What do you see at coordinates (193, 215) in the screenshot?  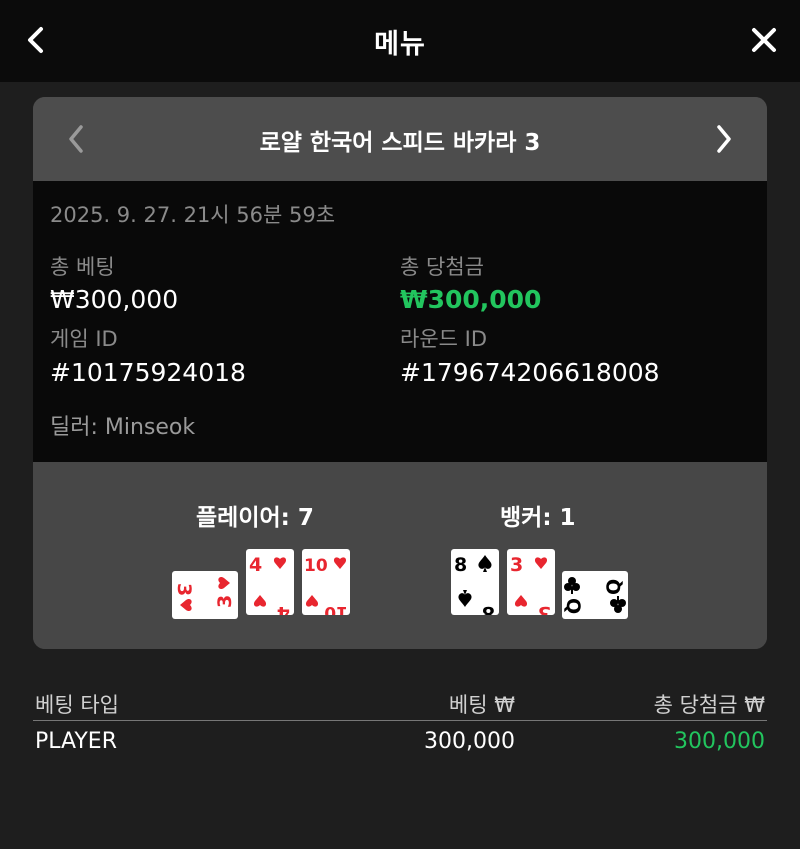 I see `round-datetime: 2025. 9. 27. 21시 56분 59초` at bounding box center [193, 215].